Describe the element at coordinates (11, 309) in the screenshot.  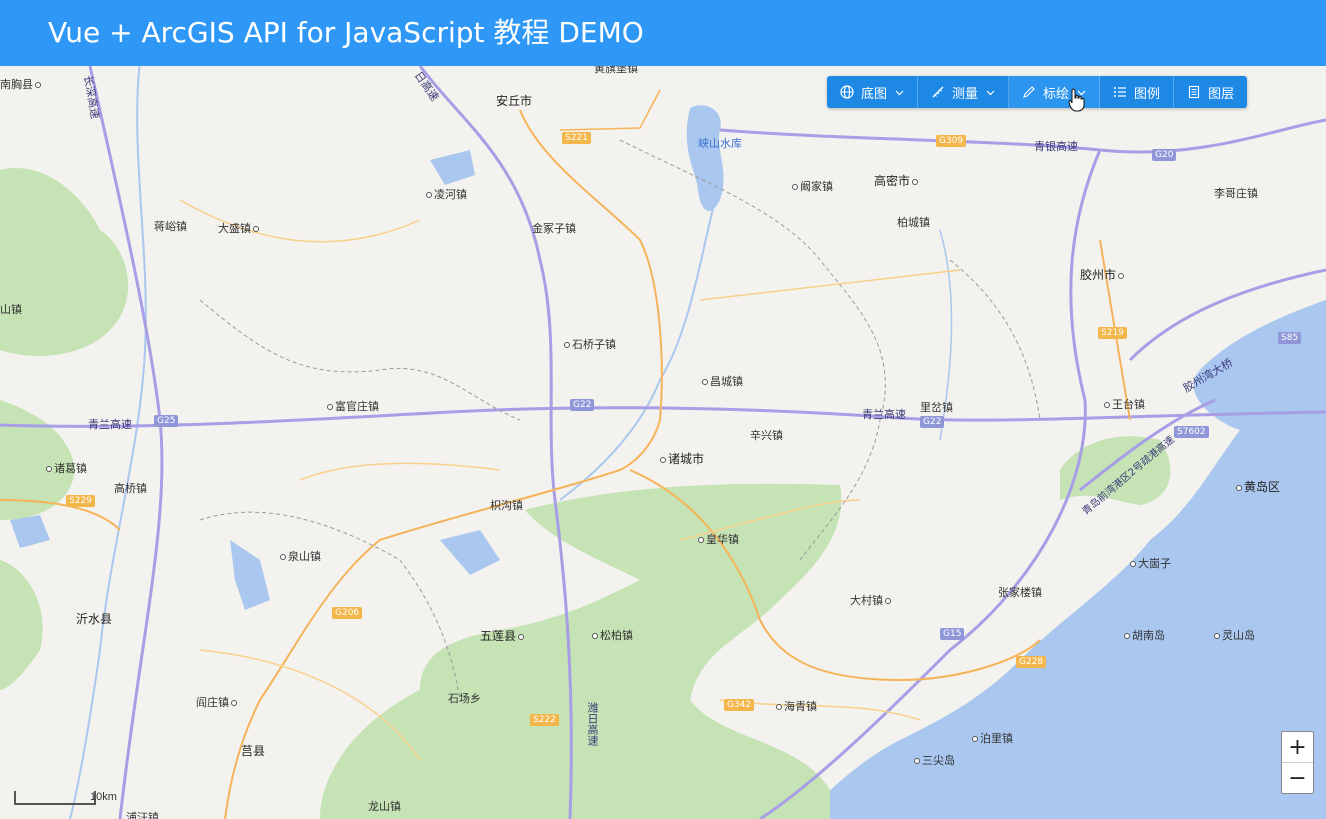
I see `place-label: 山镇` at that location.